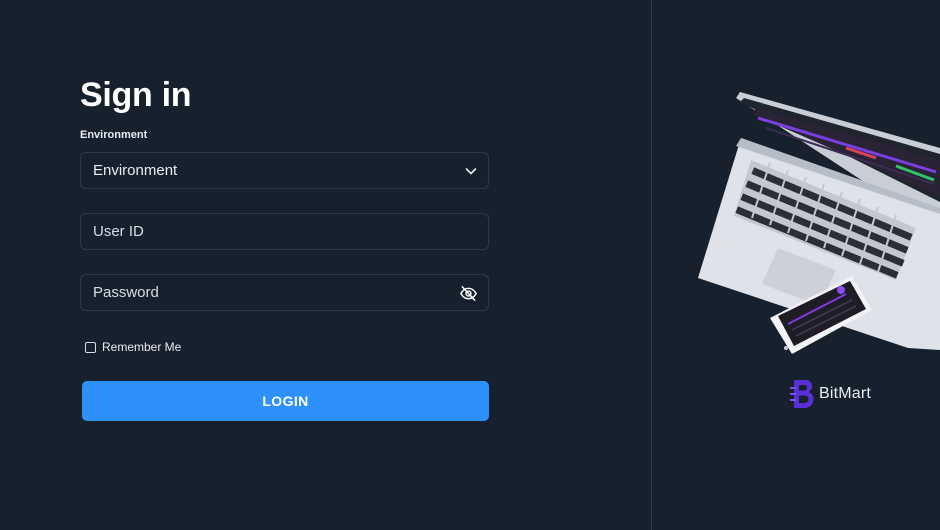  I want to click on brand-name: BitMart, so click(845, 393).